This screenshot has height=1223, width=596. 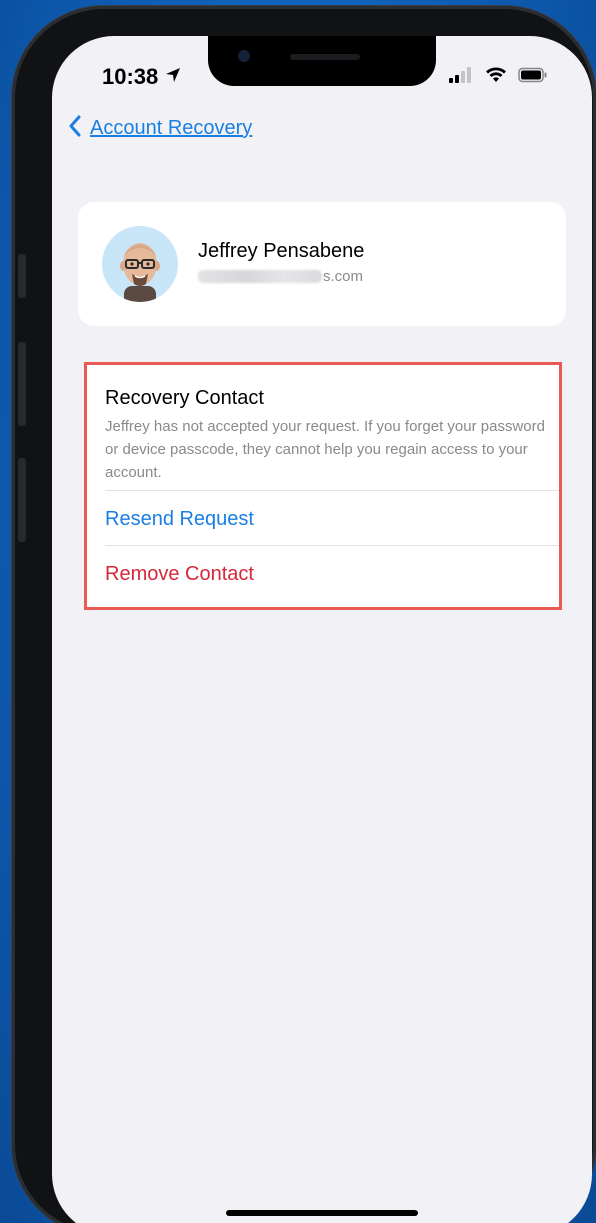 I want to click on notch, so click(x=322, y=61).